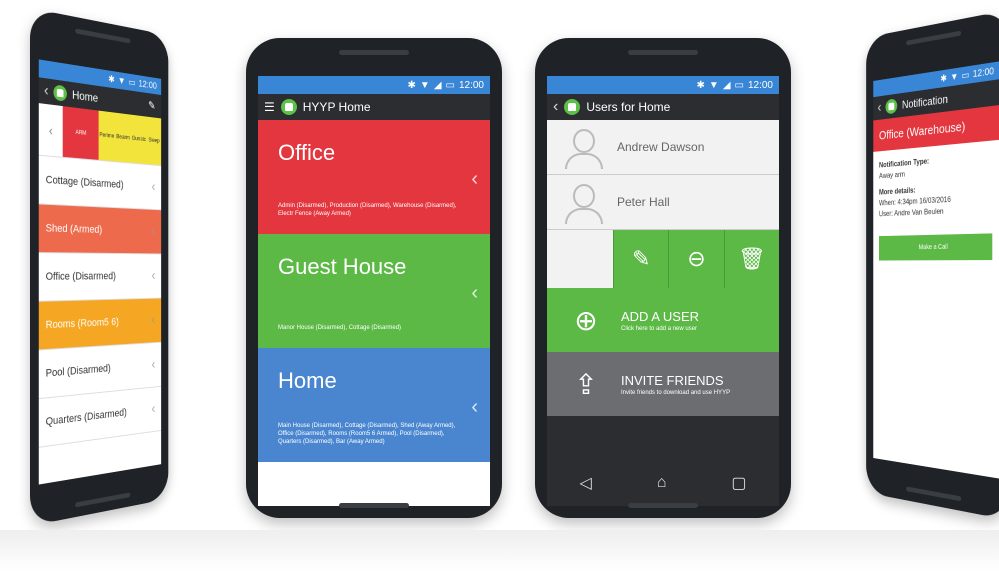 This screenshot has width=999, height=571. I want to click on site-card-title: Office, so click(307, 152).